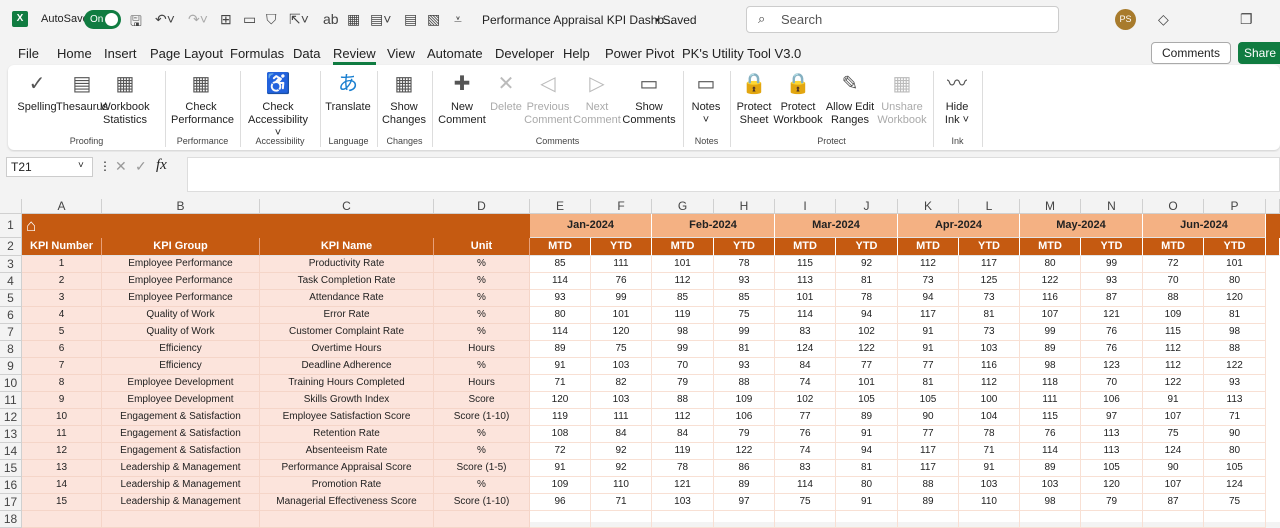 This screenshot has height=528, width=1280. What do you see at coordinates (649, 99) in the screenshot?
I see `show-comments-button: ▭ Show Comments` at bounding box center [649, 99].